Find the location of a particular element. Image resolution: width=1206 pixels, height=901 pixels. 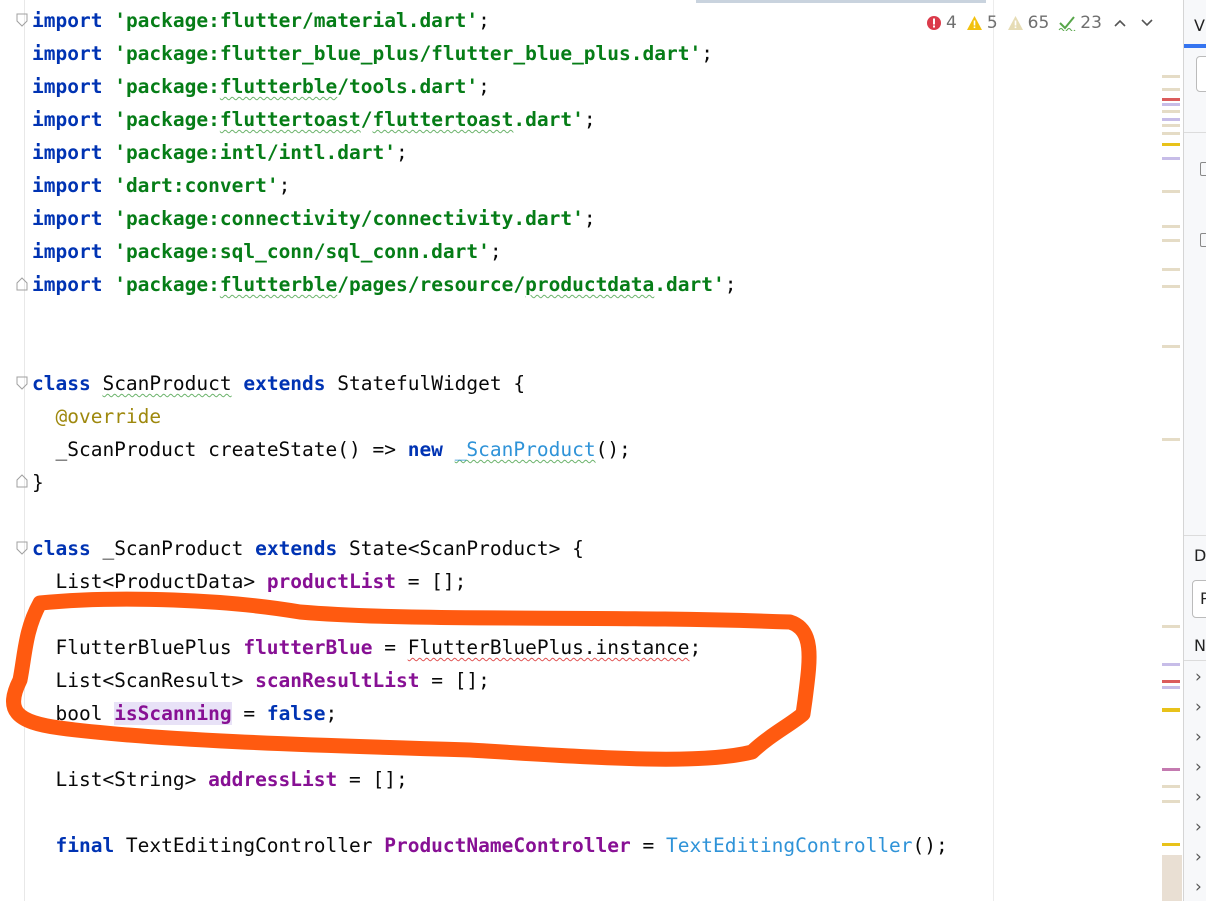

code-line: import 'package:sql_conn/sql_conn.dart'; is located at coordinates (267, 251).